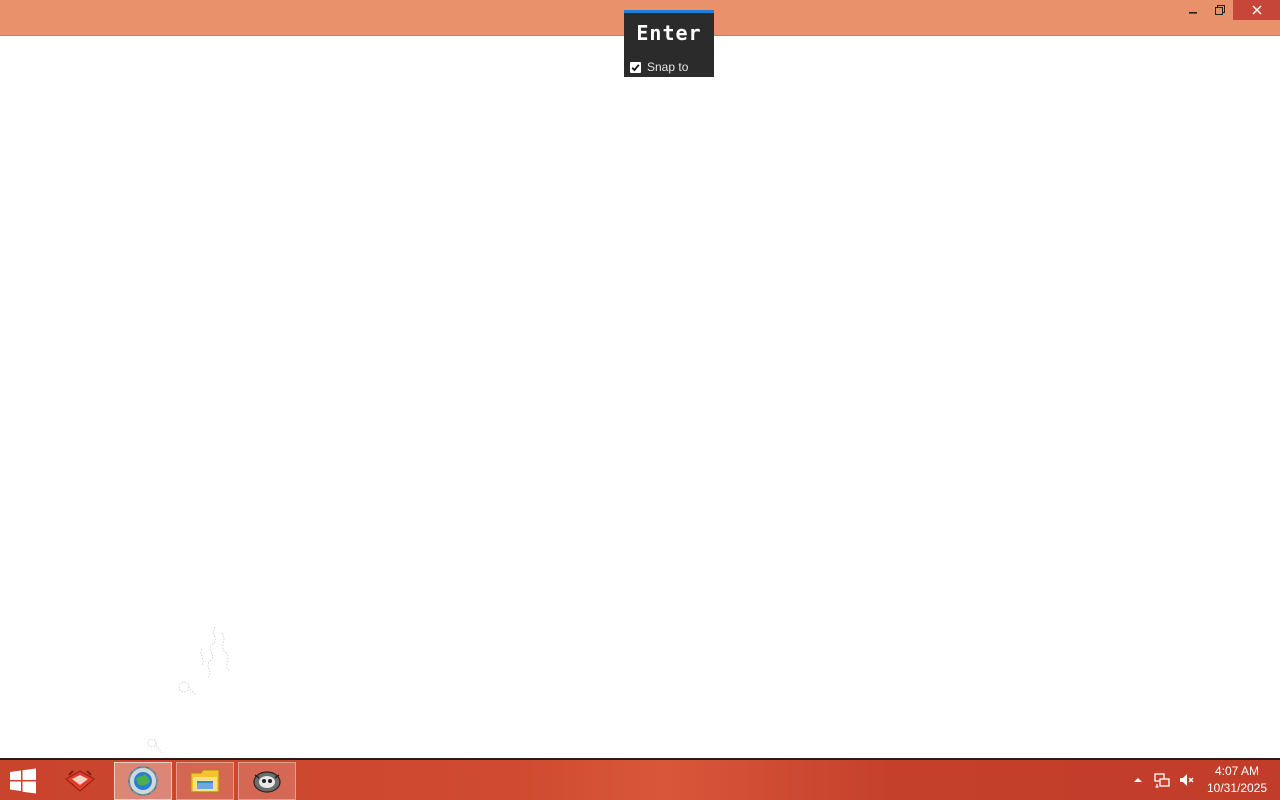  What do you see at coordinates (668, 67) in the screenshot?
I see `snap-to-label: Snap to` at bounding box center [668, 67].